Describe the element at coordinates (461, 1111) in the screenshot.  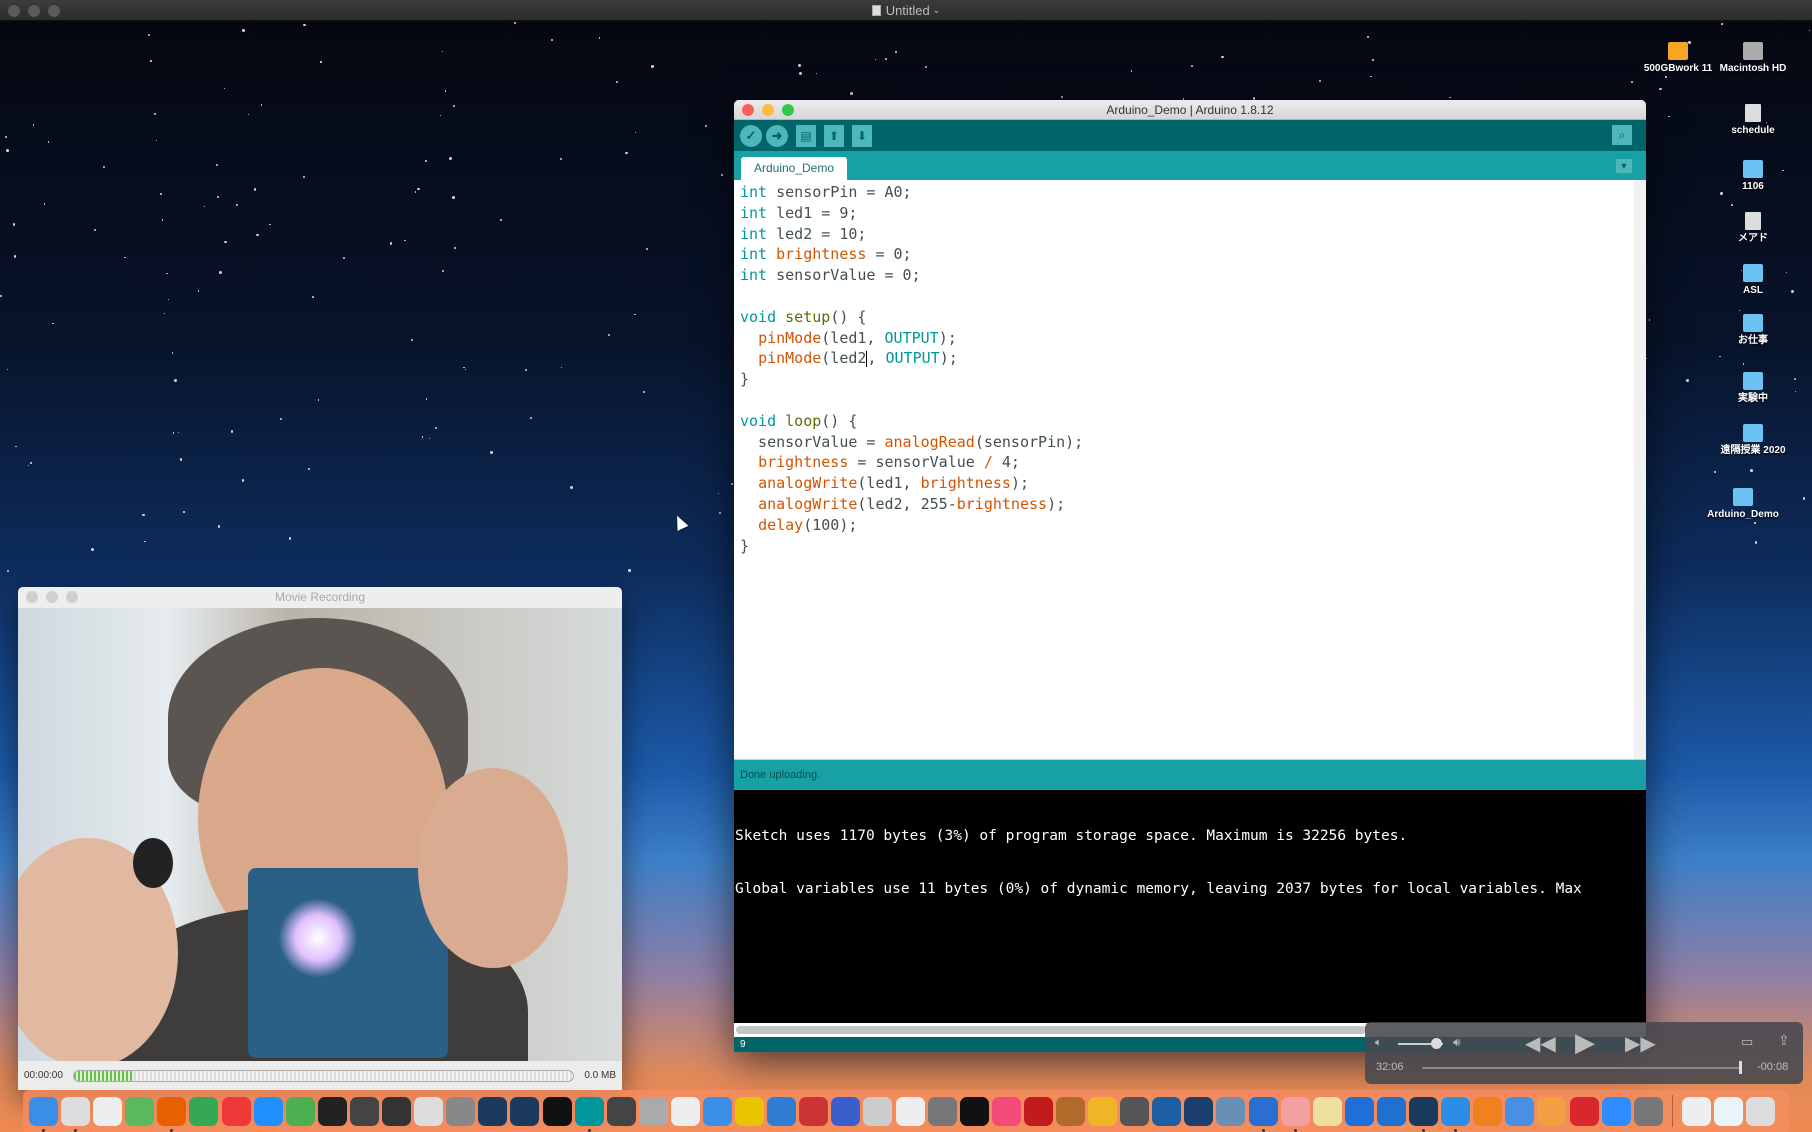
I see `dock-virtualbox-icon` at that location.